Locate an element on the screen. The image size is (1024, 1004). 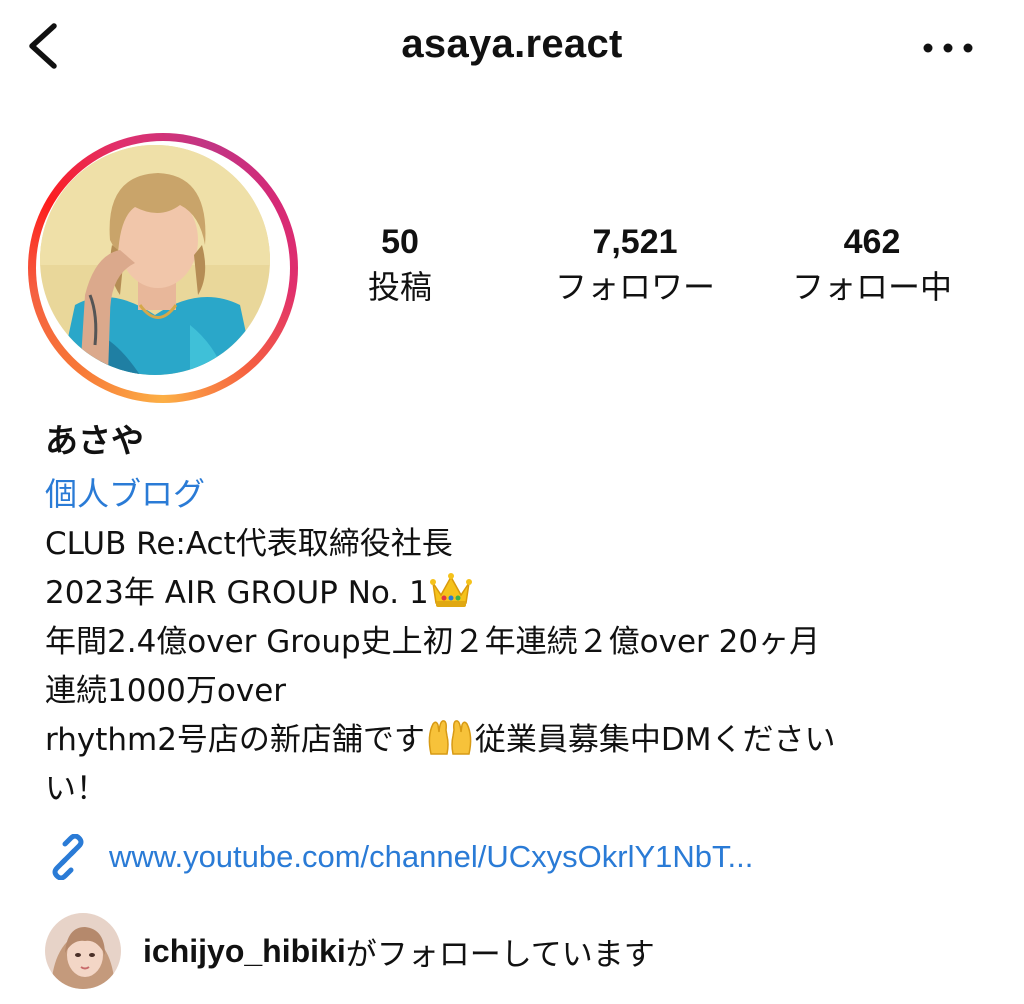
top-bar: asaya.react is located at coordinates (512, 47).